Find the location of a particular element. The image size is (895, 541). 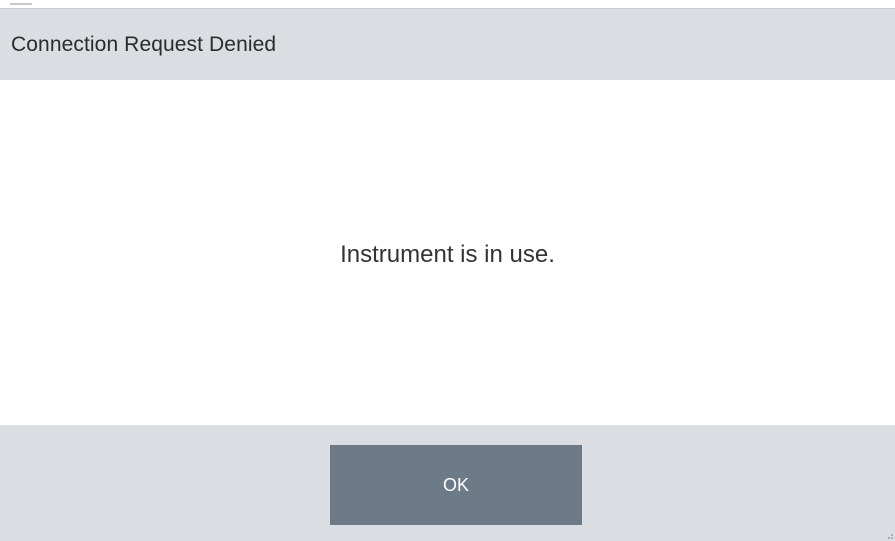

window-top-edge-mark is located at coordinates (21, 4).